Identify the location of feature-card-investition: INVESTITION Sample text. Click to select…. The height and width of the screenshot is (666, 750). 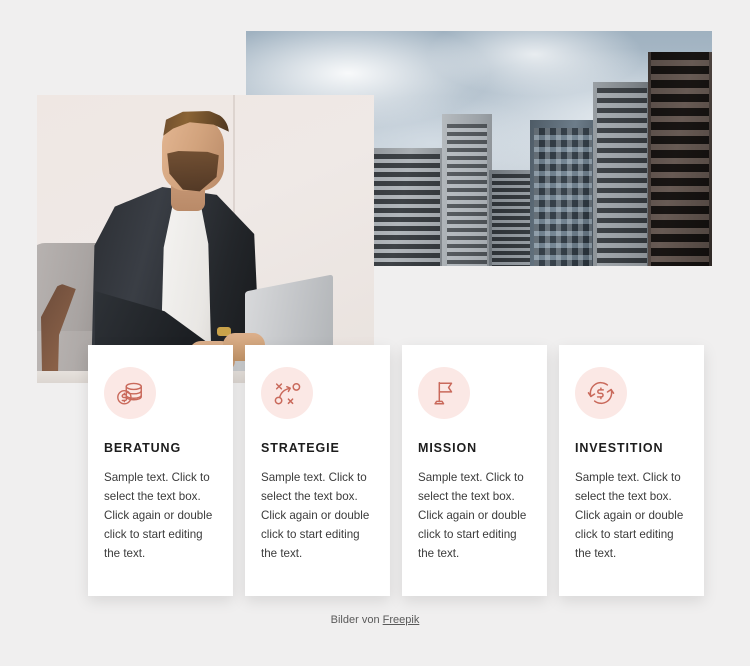
(631, 470).